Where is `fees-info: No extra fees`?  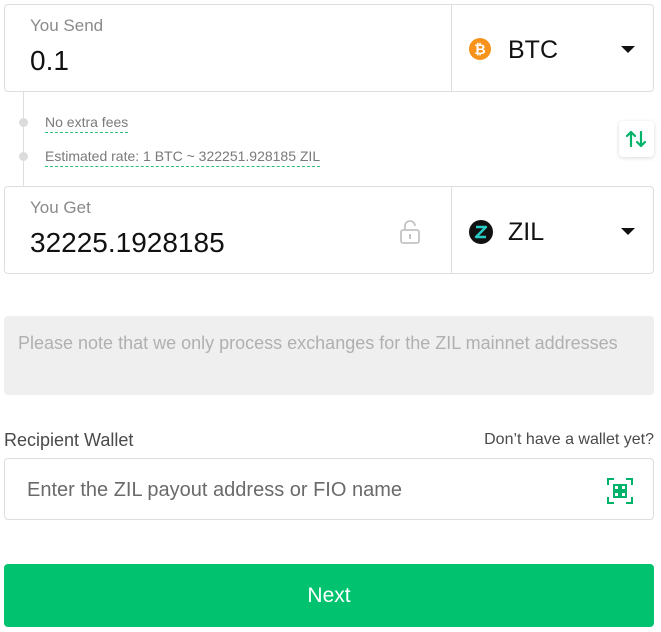
fees-info: No extra fees is located at coordinates (87, 123).